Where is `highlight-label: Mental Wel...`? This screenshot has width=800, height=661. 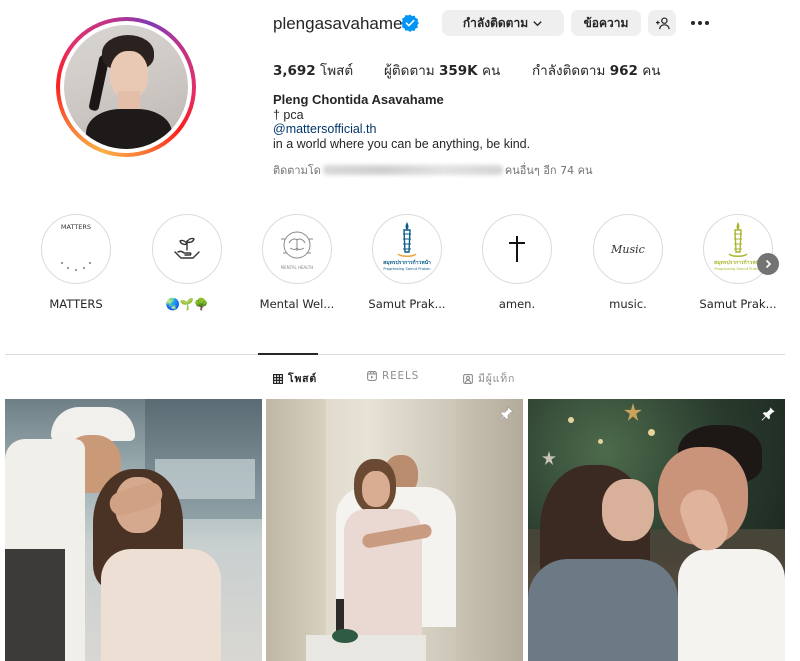 highlight-label: Mental Wel... is located at coordinates (297, 304).